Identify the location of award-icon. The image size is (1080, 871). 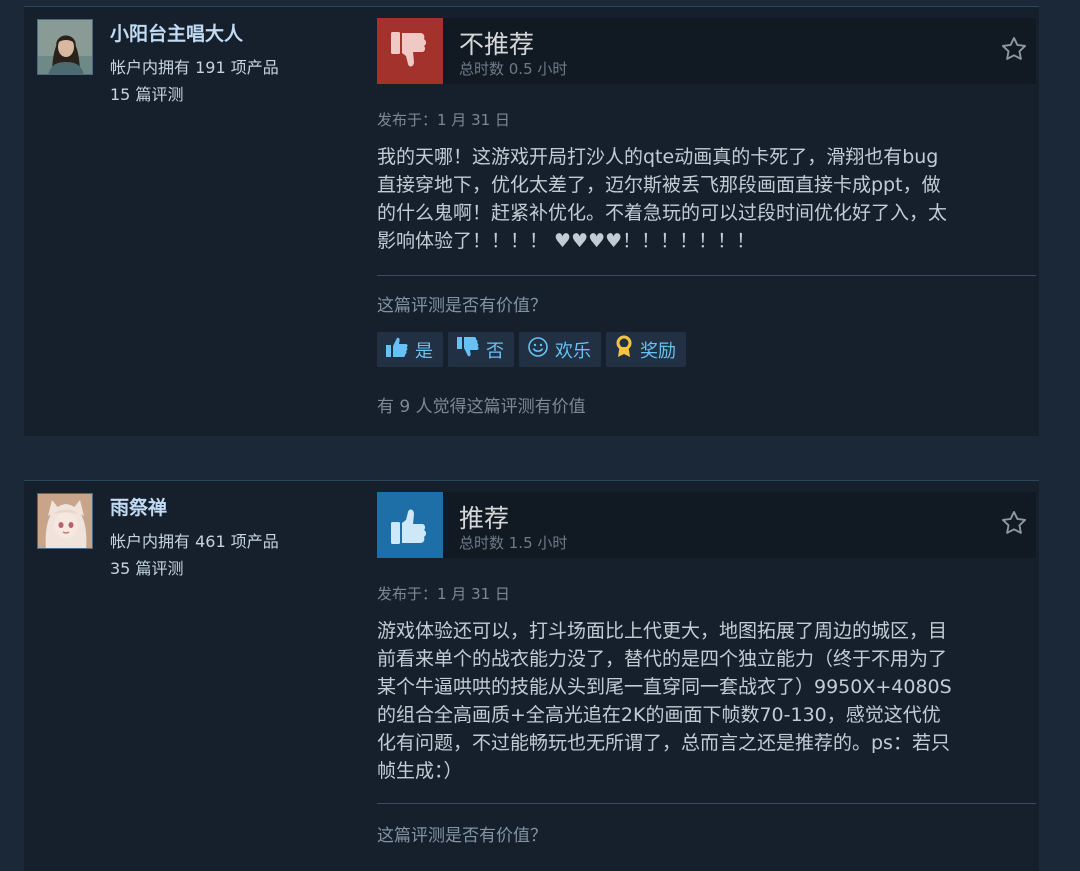
(624, 349).